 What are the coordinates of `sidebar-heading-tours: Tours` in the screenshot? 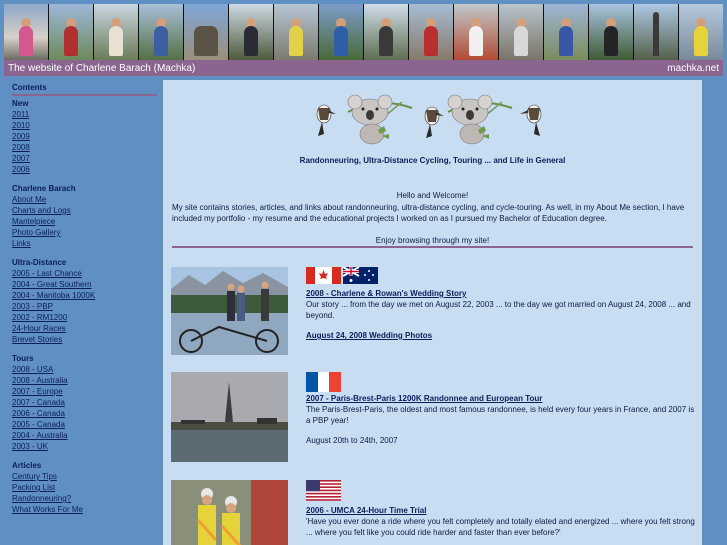 It's located at (23, 358).